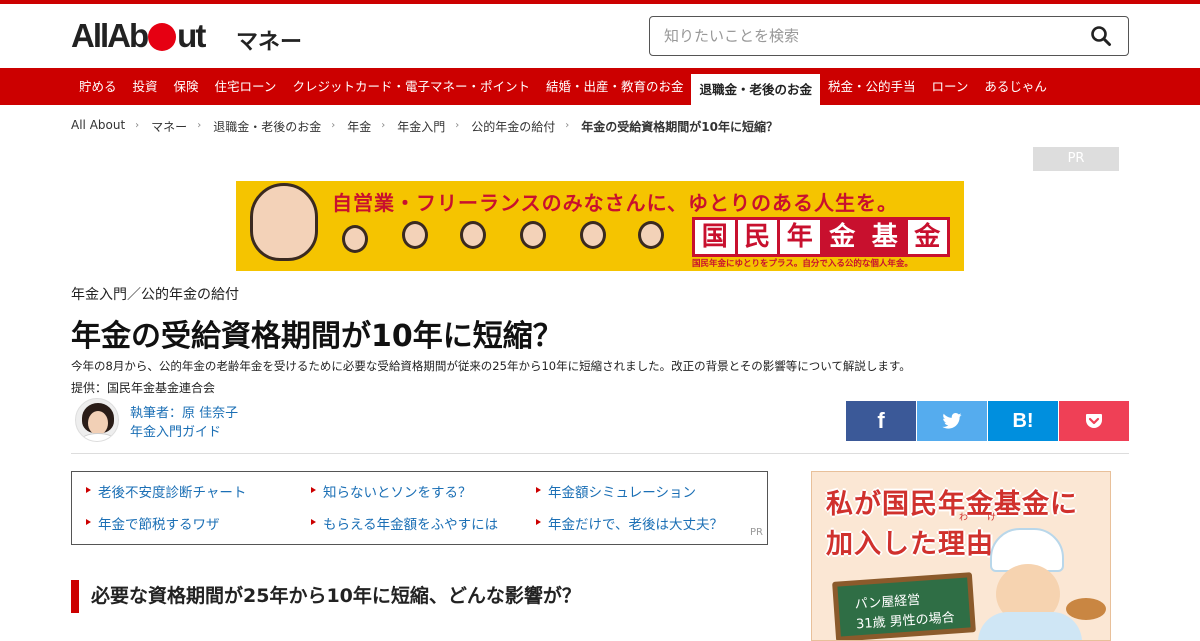 The image size is (1200, 641). Describe the element at coordinates (885, 237) in the screenshot. I see `brand-char: 基` at that location.